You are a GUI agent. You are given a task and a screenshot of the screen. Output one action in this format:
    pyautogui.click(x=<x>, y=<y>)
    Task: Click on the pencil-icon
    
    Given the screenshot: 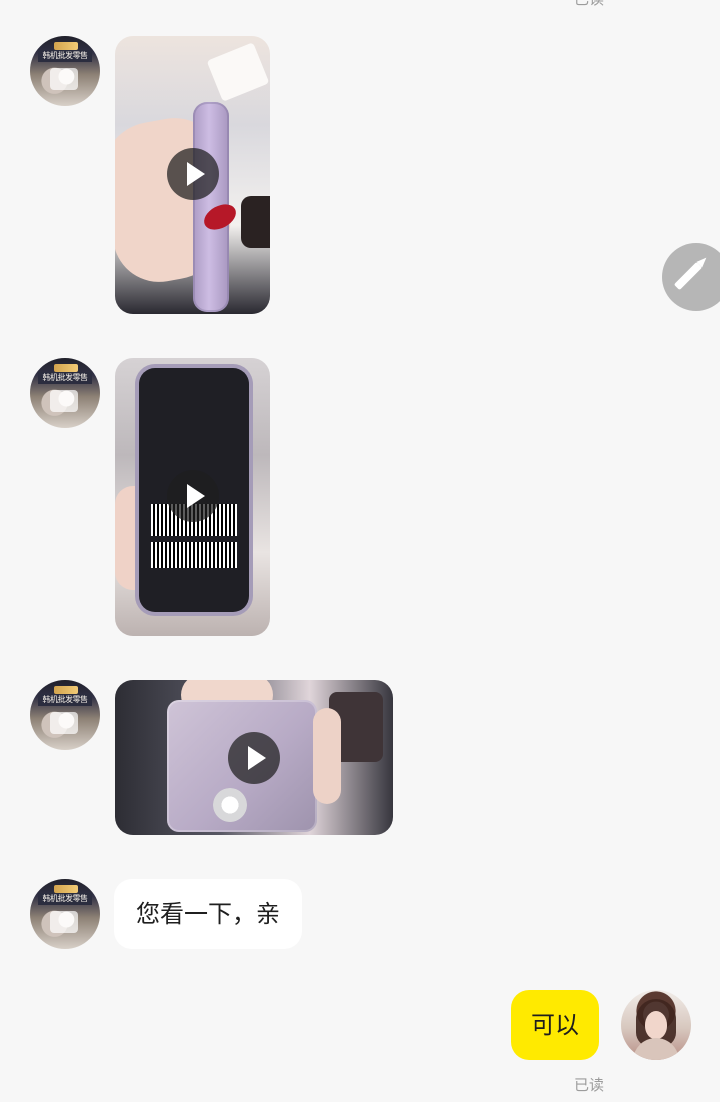 What is the action you would take?
    pyautogui.click(x=688, y=276)
    